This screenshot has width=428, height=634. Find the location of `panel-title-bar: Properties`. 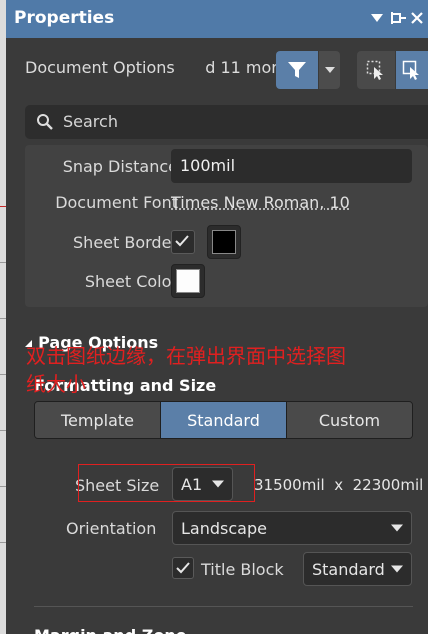

panel-title-bar: Properties is located at coordinates (217, 19).